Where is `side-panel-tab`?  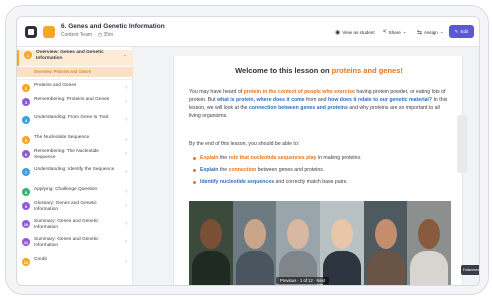 side-panel-tab is located at coordinates (462, 144).